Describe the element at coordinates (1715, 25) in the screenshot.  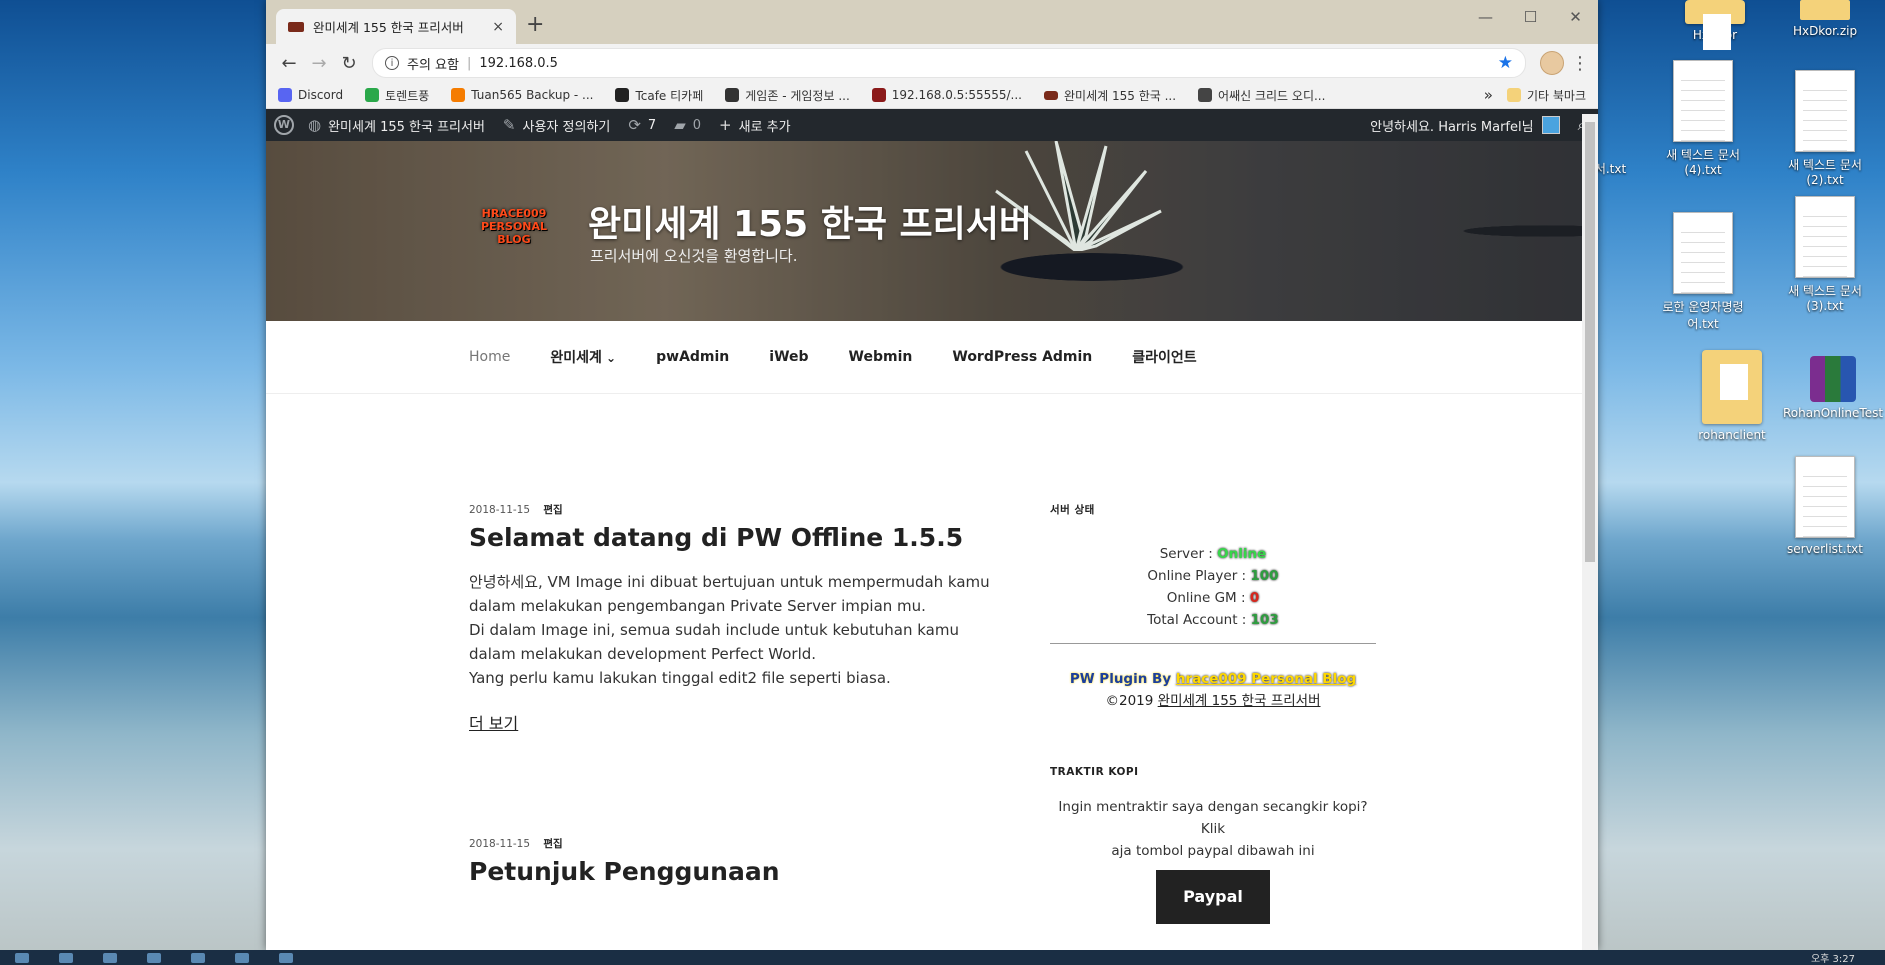
I see `desktop-icon-hxdkor: HxDkor` at that location.